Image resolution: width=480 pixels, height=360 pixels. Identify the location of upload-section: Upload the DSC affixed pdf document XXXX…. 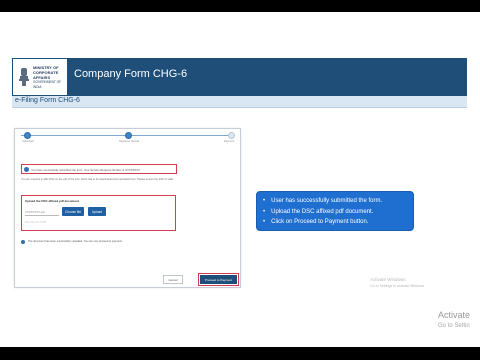
(98, 213).